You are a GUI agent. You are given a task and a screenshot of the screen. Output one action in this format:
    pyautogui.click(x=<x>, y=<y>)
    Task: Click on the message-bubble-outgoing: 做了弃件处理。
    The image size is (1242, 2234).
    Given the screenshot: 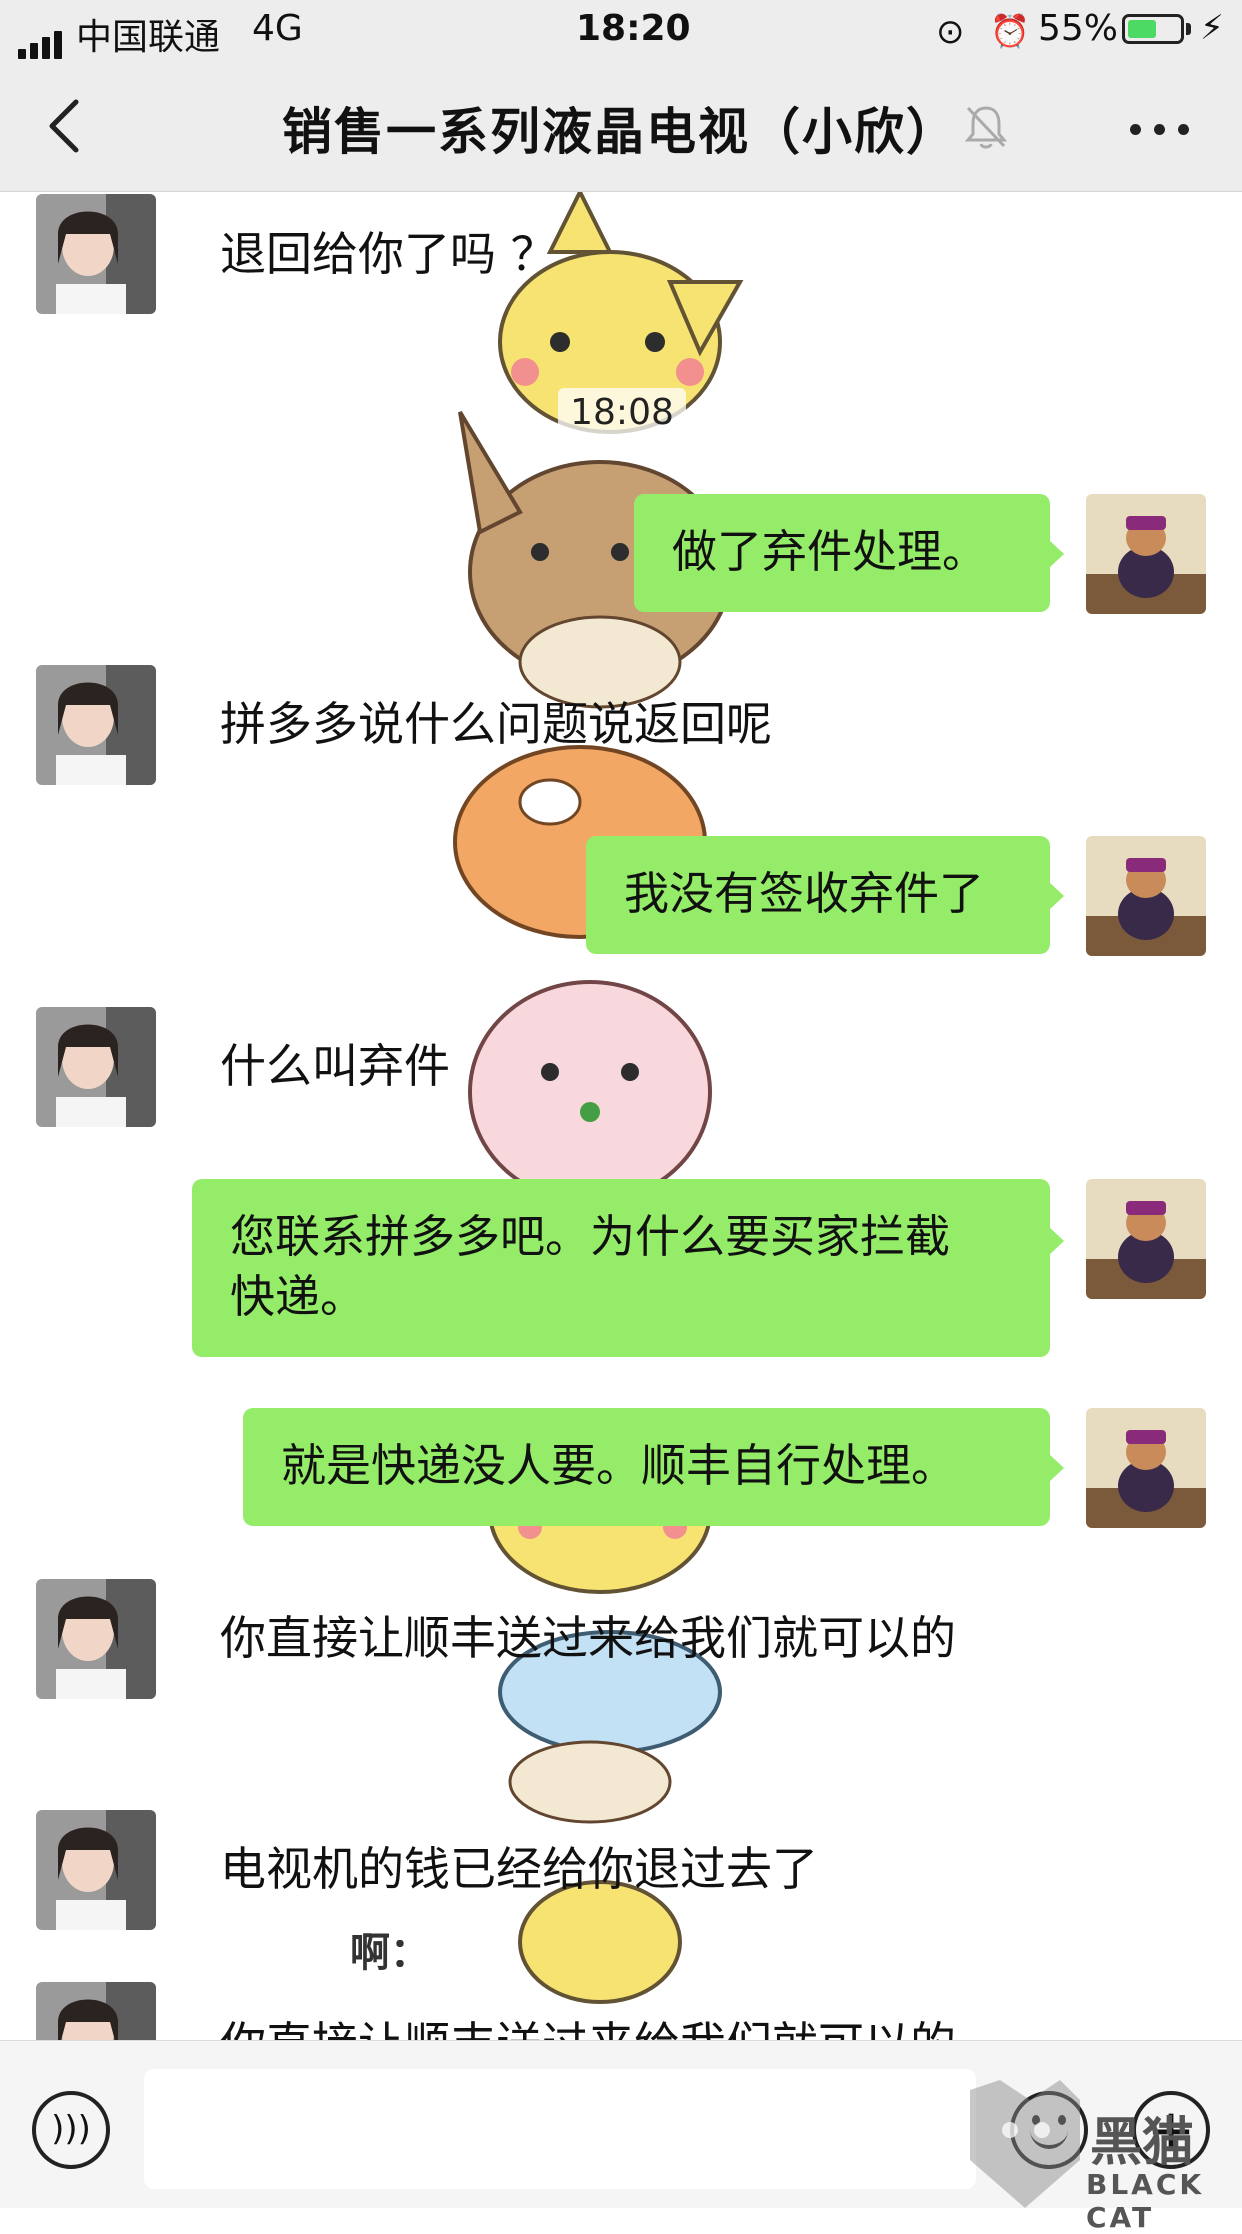 What is the action you would take?
    pyautogui.click(x=849, y=553)
    